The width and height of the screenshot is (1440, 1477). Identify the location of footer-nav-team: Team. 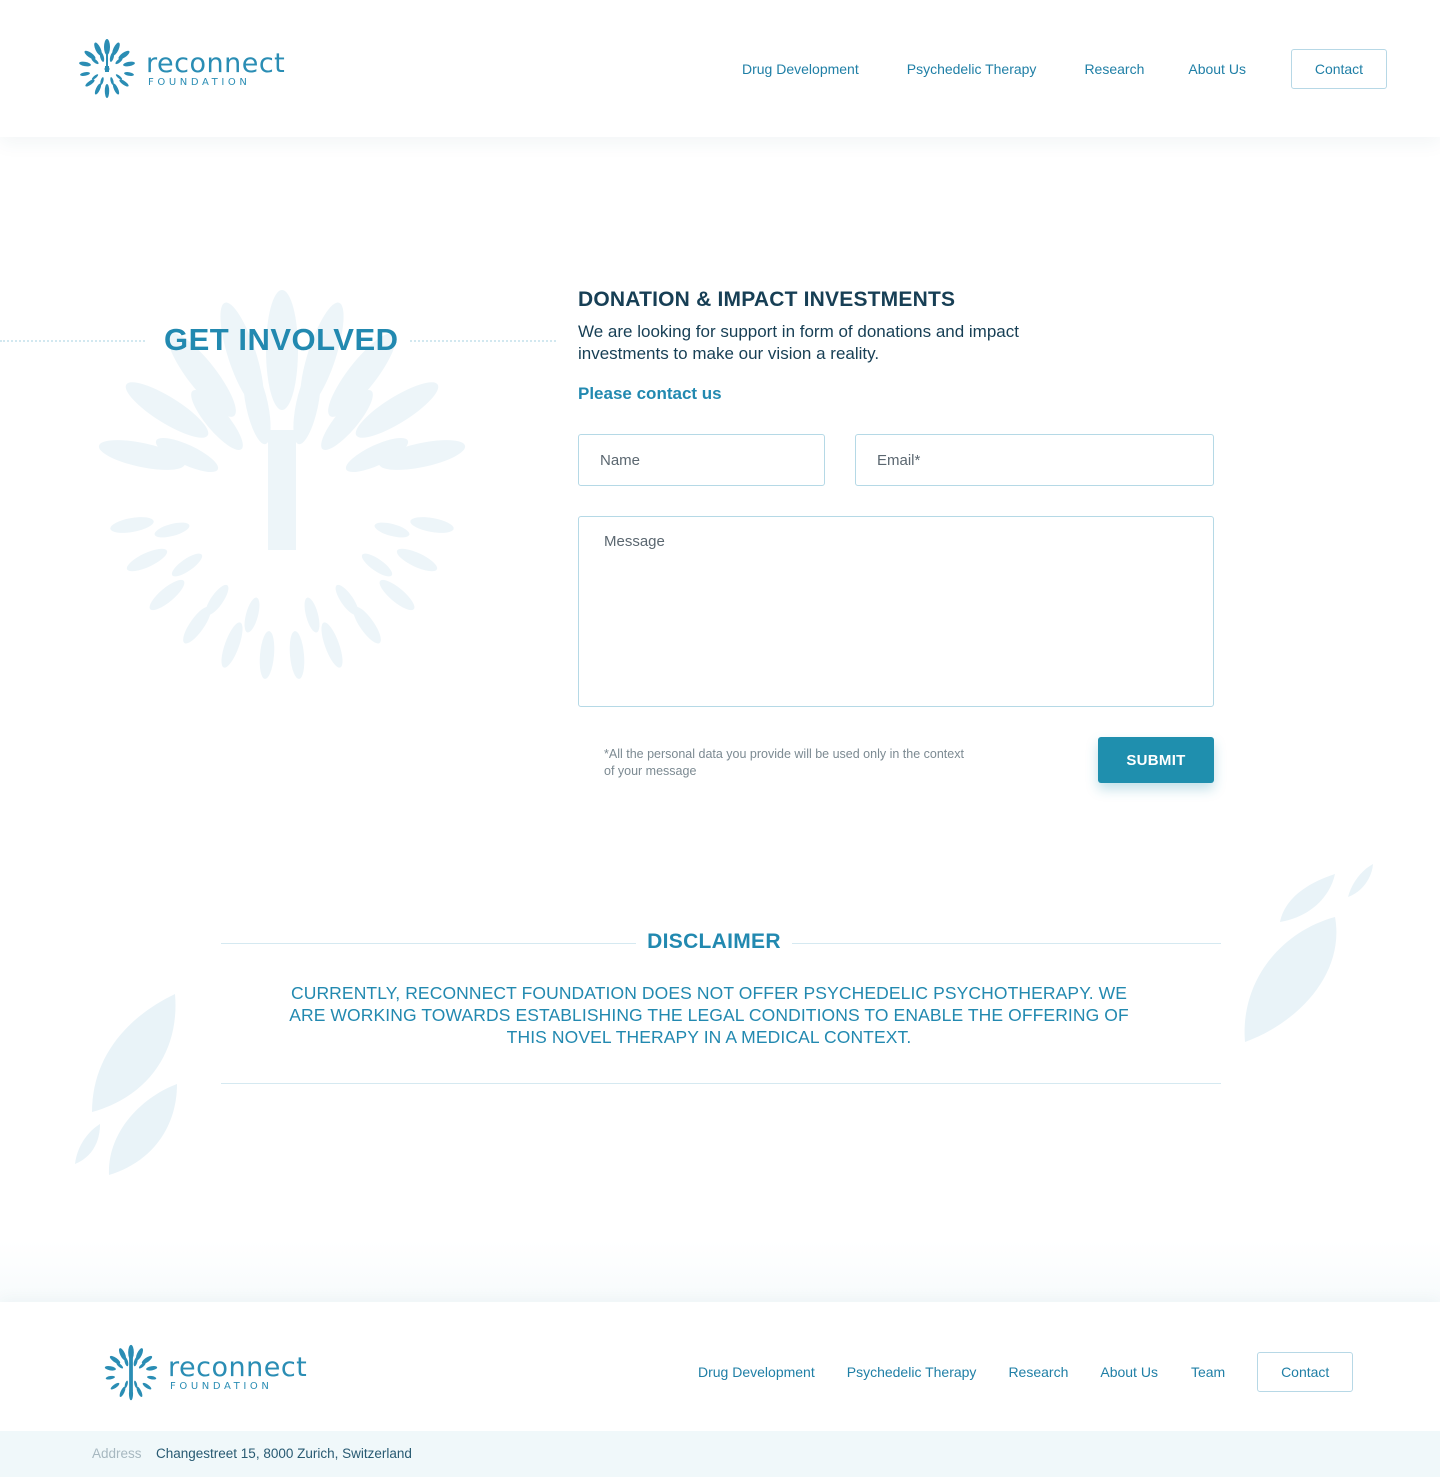
(1208, 1372).